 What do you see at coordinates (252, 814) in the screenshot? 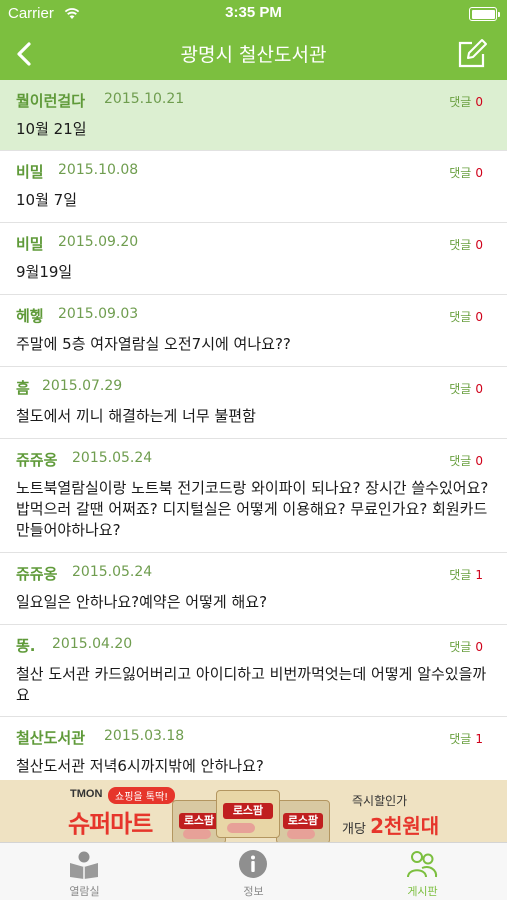
I see `product-image: 로스팜 로스팜 로스팜` at bounding box center [252, 814].